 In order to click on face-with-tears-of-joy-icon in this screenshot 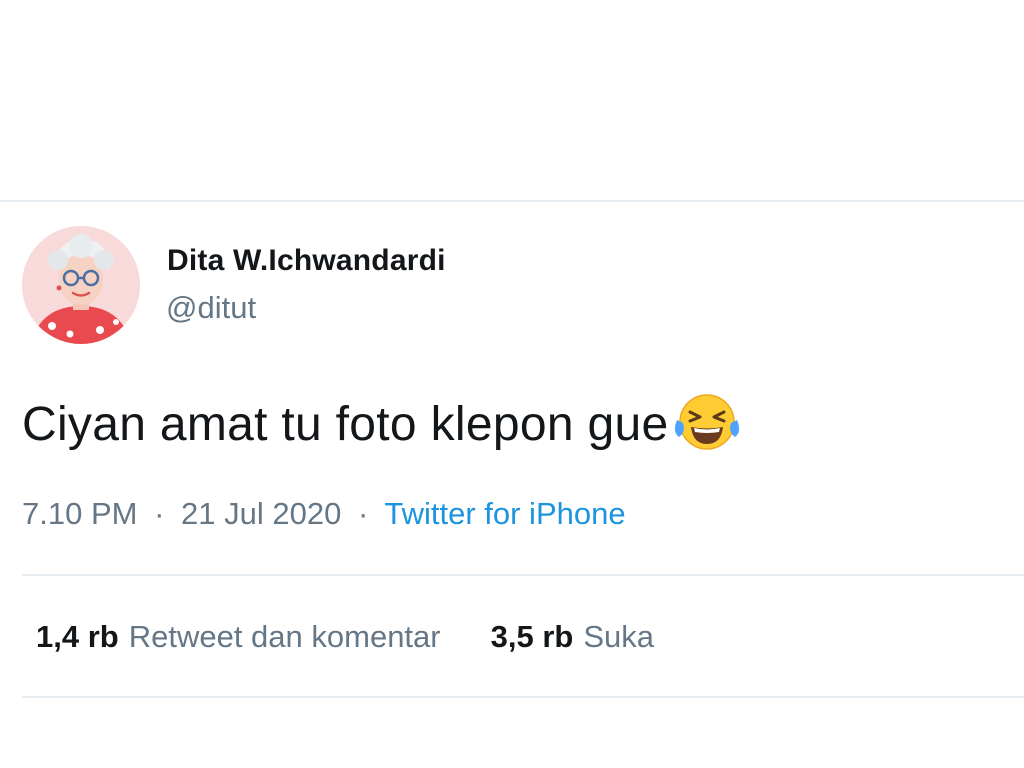, I will do `click(707, 422)`.